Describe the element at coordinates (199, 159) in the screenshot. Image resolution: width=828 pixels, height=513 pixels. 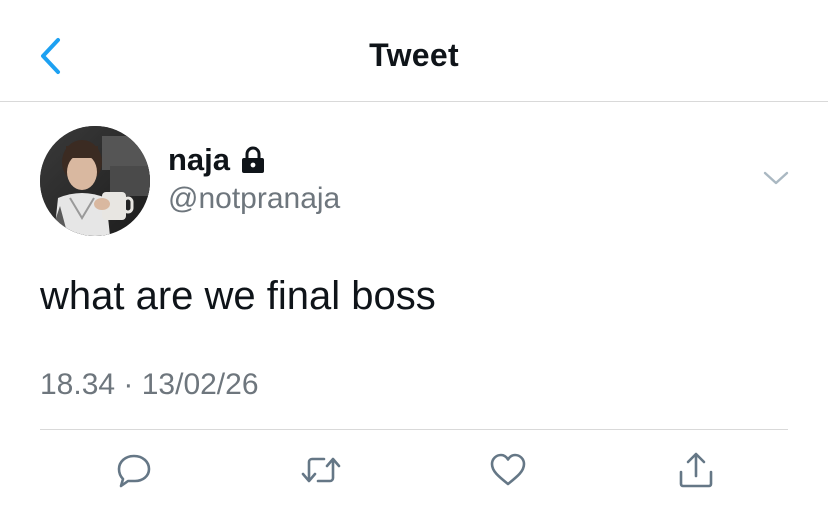
I see `display-name: naja` at that location.